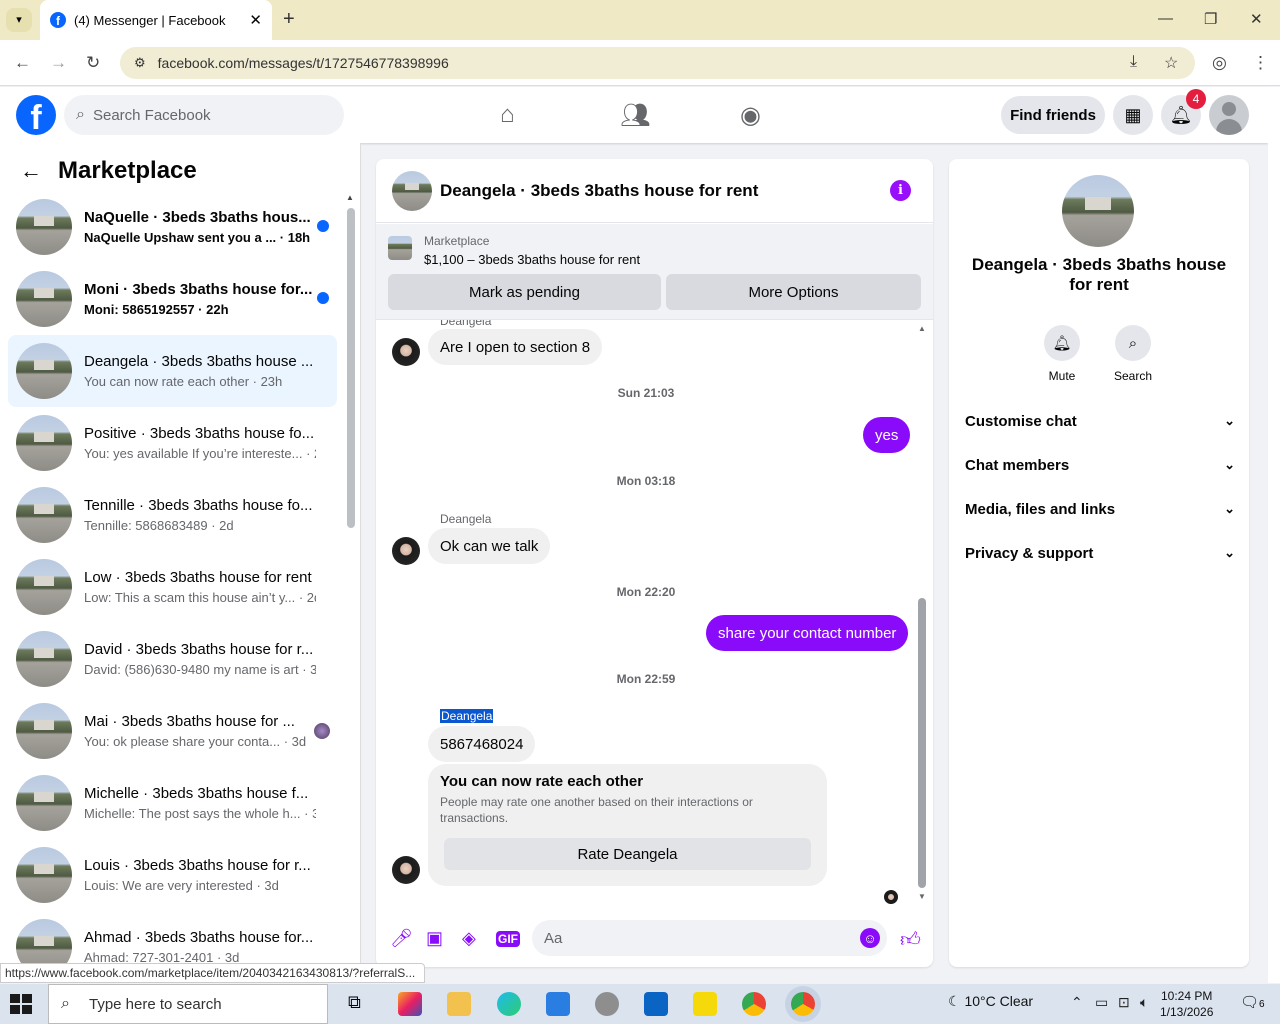 This screenshot has width=1280, height=1024. What do you see at coordinates (93, 63) in the screenshot?
I see `reload-icon: ↻` at bounding box center [93, 63].